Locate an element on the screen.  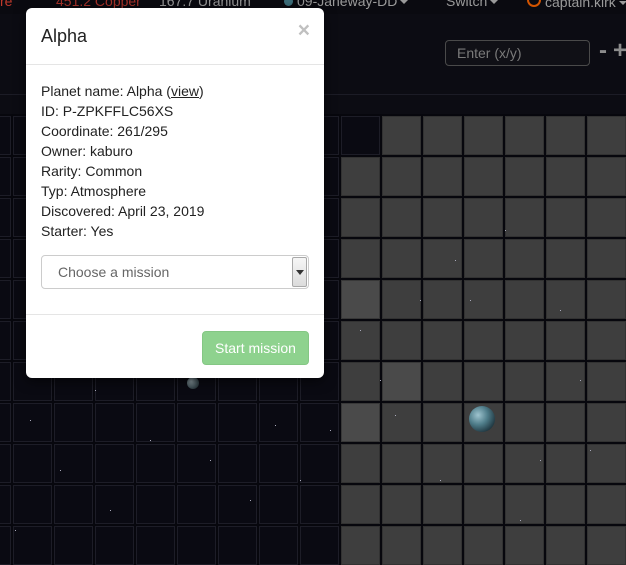
navbar-switch-dropdown: Switch is located at coordinates (472, 4).